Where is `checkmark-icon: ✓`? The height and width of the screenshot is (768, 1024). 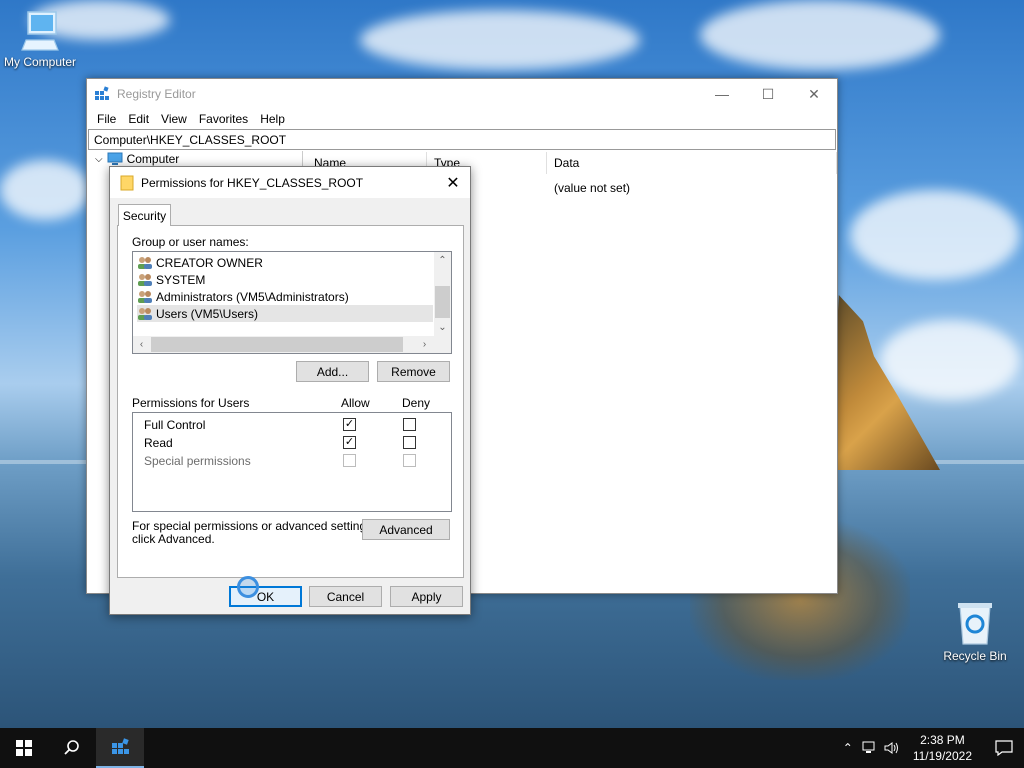 checkmark-icon: ✓ is located at coordinates (349, 442).